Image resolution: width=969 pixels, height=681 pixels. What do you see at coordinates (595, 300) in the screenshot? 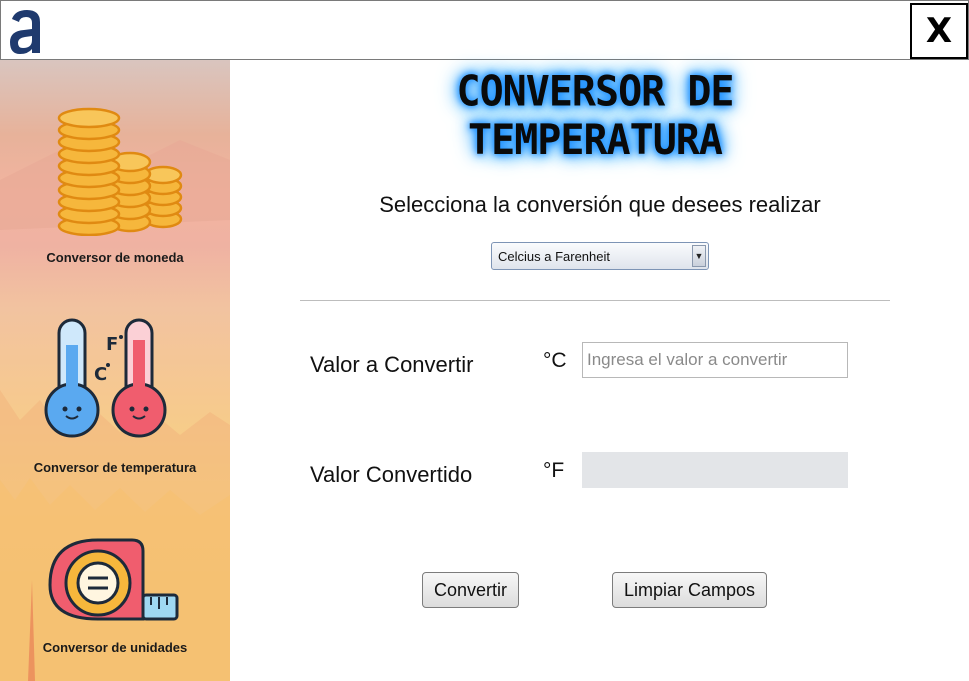
I see `divider` at bounding box center [595, 300].